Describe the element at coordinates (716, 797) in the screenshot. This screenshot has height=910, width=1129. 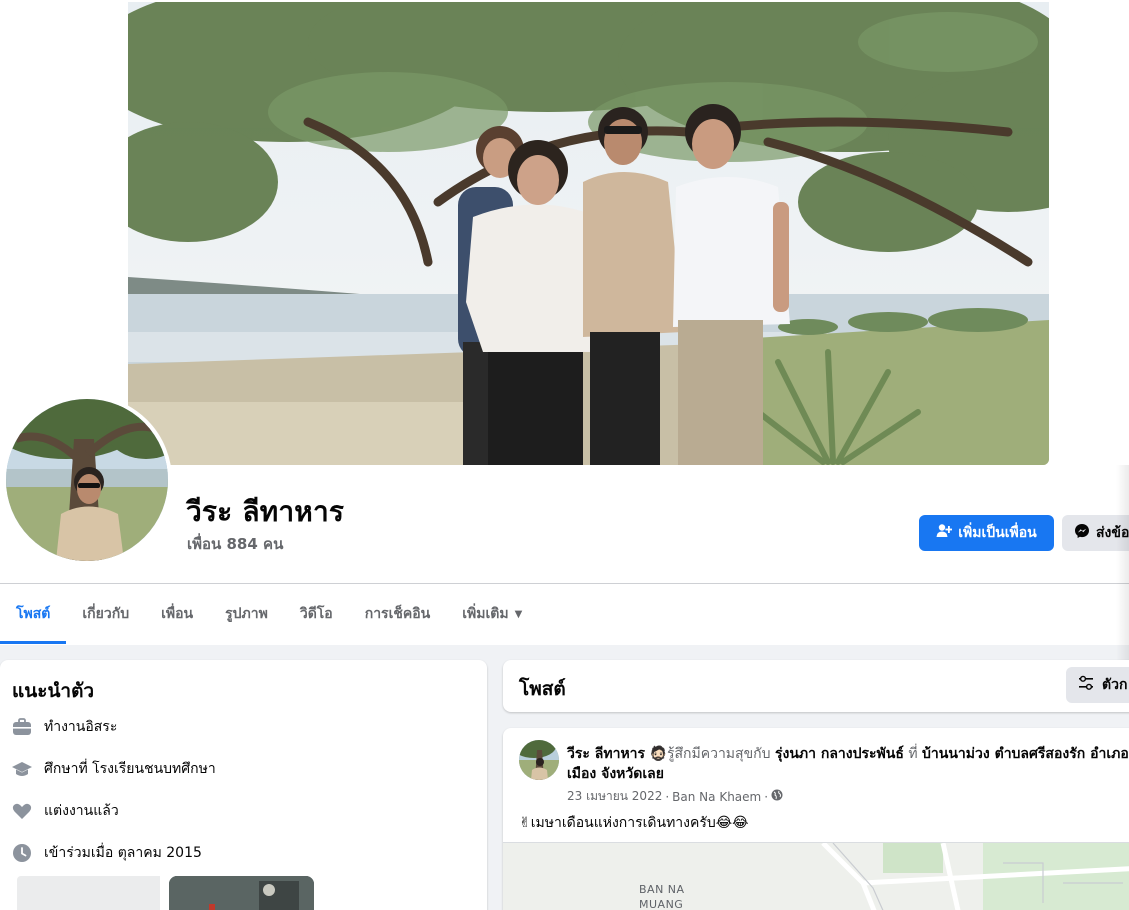
I see `post-location: Ban Na Khaem` at that location.